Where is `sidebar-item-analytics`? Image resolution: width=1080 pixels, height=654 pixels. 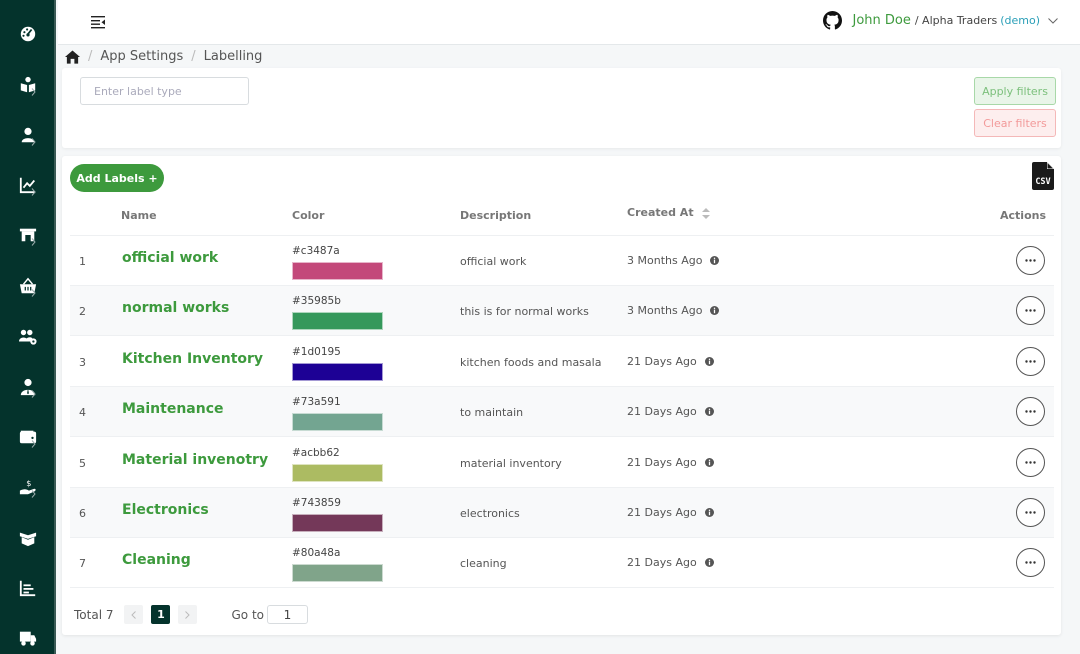 sidebar-item-analytics is located at coordinates (28, 588).